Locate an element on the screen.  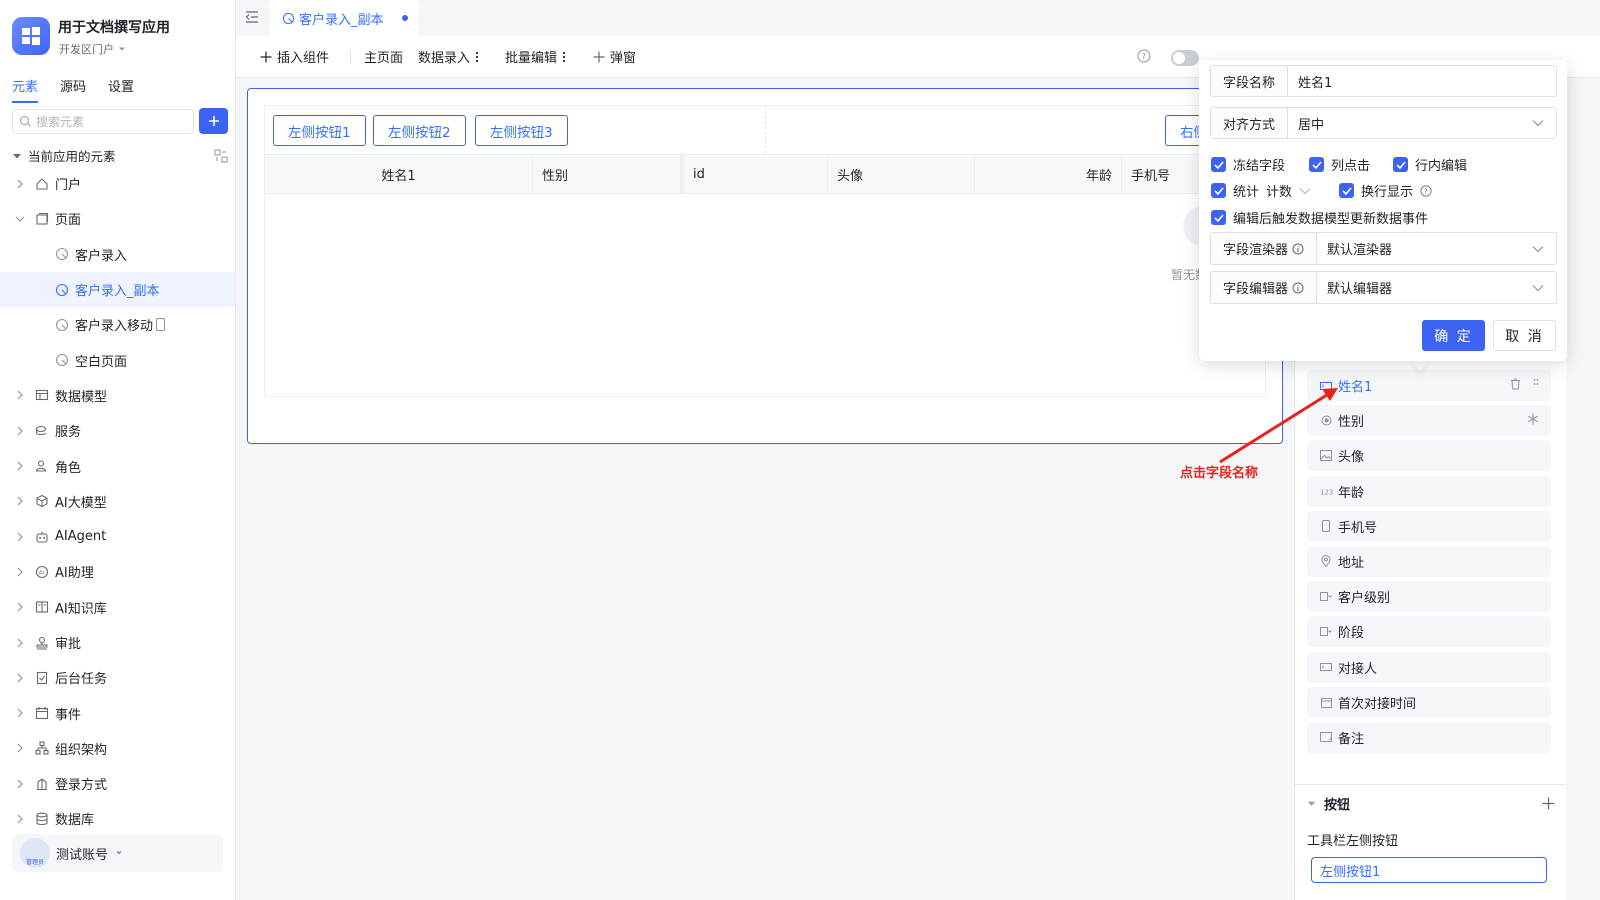
wrap-display-checkbox: 换行显示 ? is located at coordinates (1385, 190).